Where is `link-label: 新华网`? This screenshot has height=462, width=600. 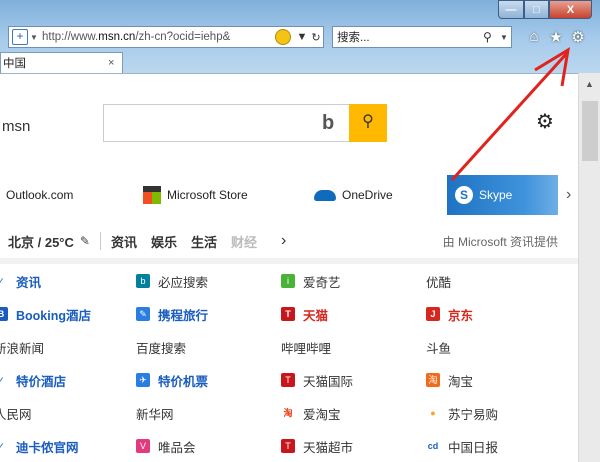 link-label: 新华网 is located at coordinates (155, 414).